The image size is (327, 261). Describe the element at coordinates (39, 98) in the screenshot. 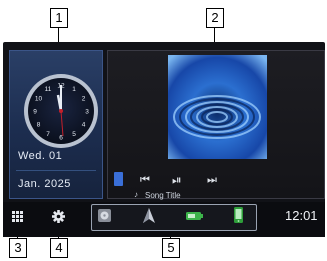

I see `clock-numeral-10: 10` at that location.